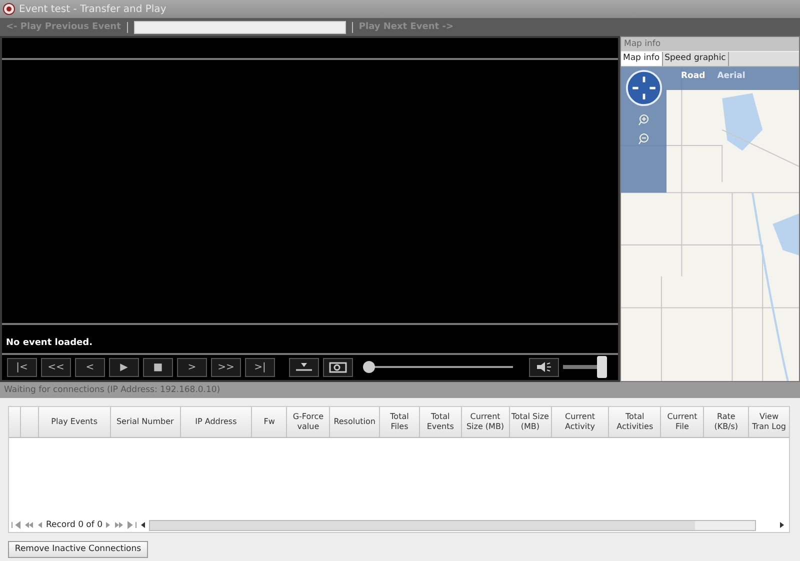 The height and width of the screenshot is (561, 800). I want to click on column-header: Current Size (MB), so click(486, 422).